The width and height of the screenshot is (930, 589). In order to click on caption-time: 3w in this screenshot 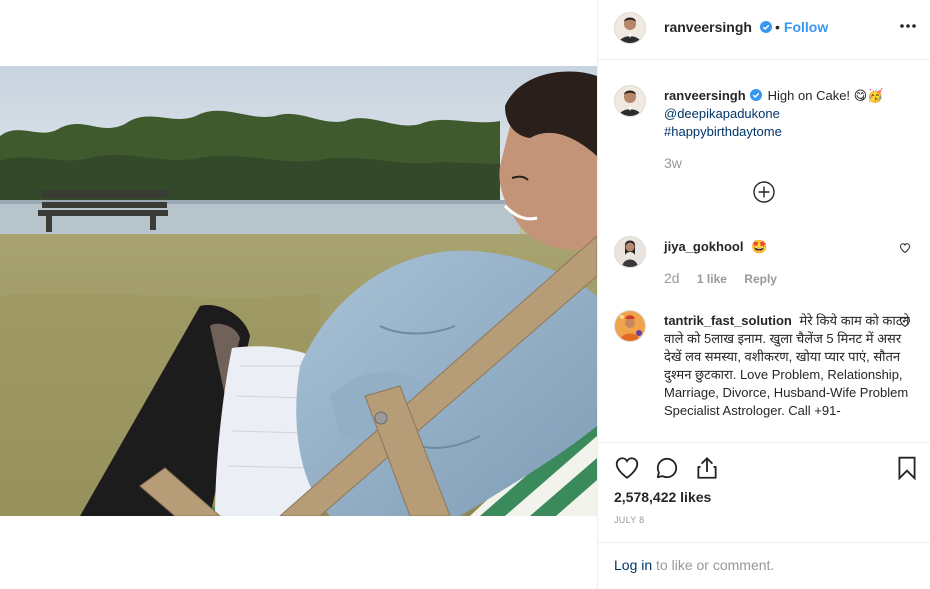, I will do `click(673, 163)`.